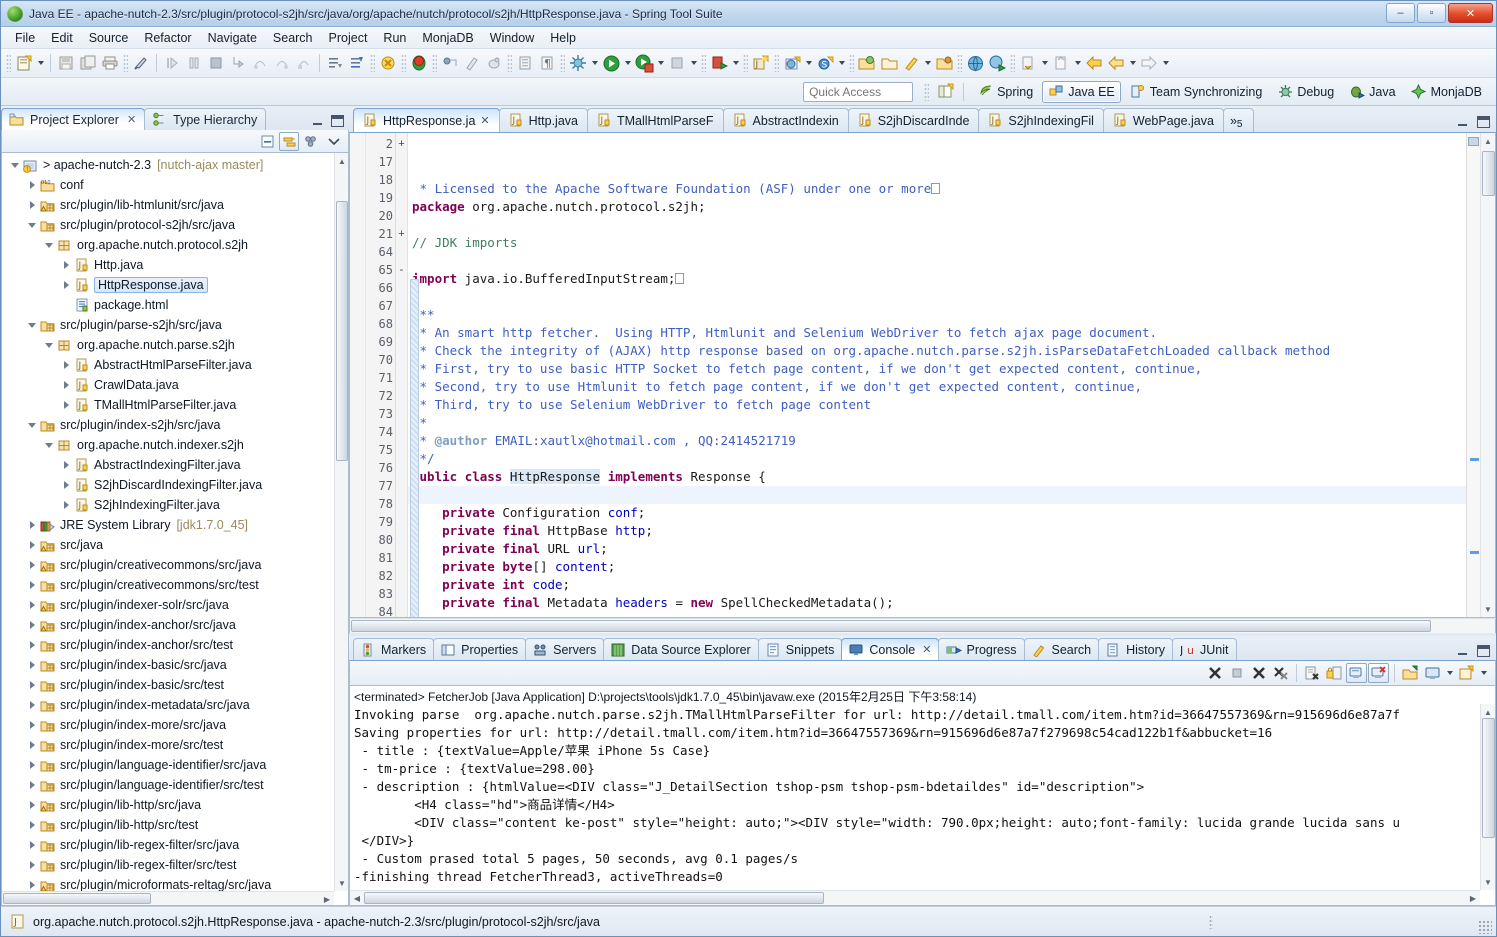  Describe the element at coordinates (24, 63) in the screenshot. I see `new-wizard-icon` at that location.